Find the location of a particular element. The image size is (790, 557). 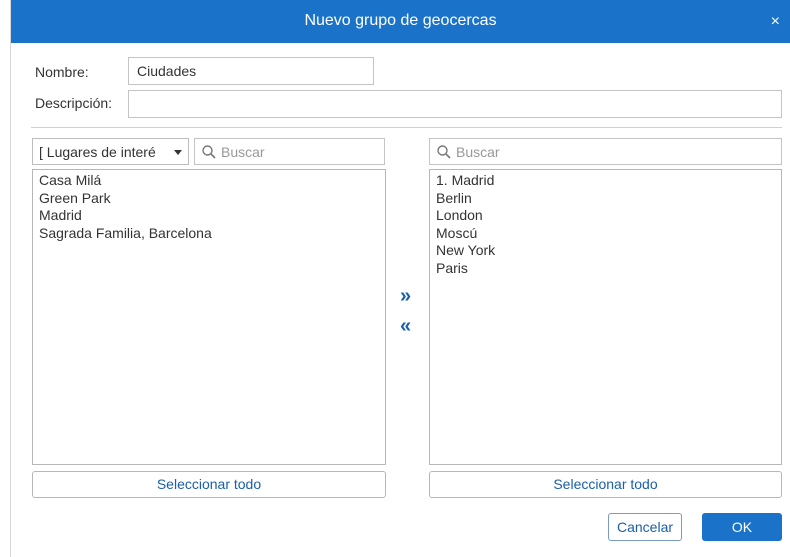

category-filter-value: [ Lugares de interé is located at coordinates (97, 152).